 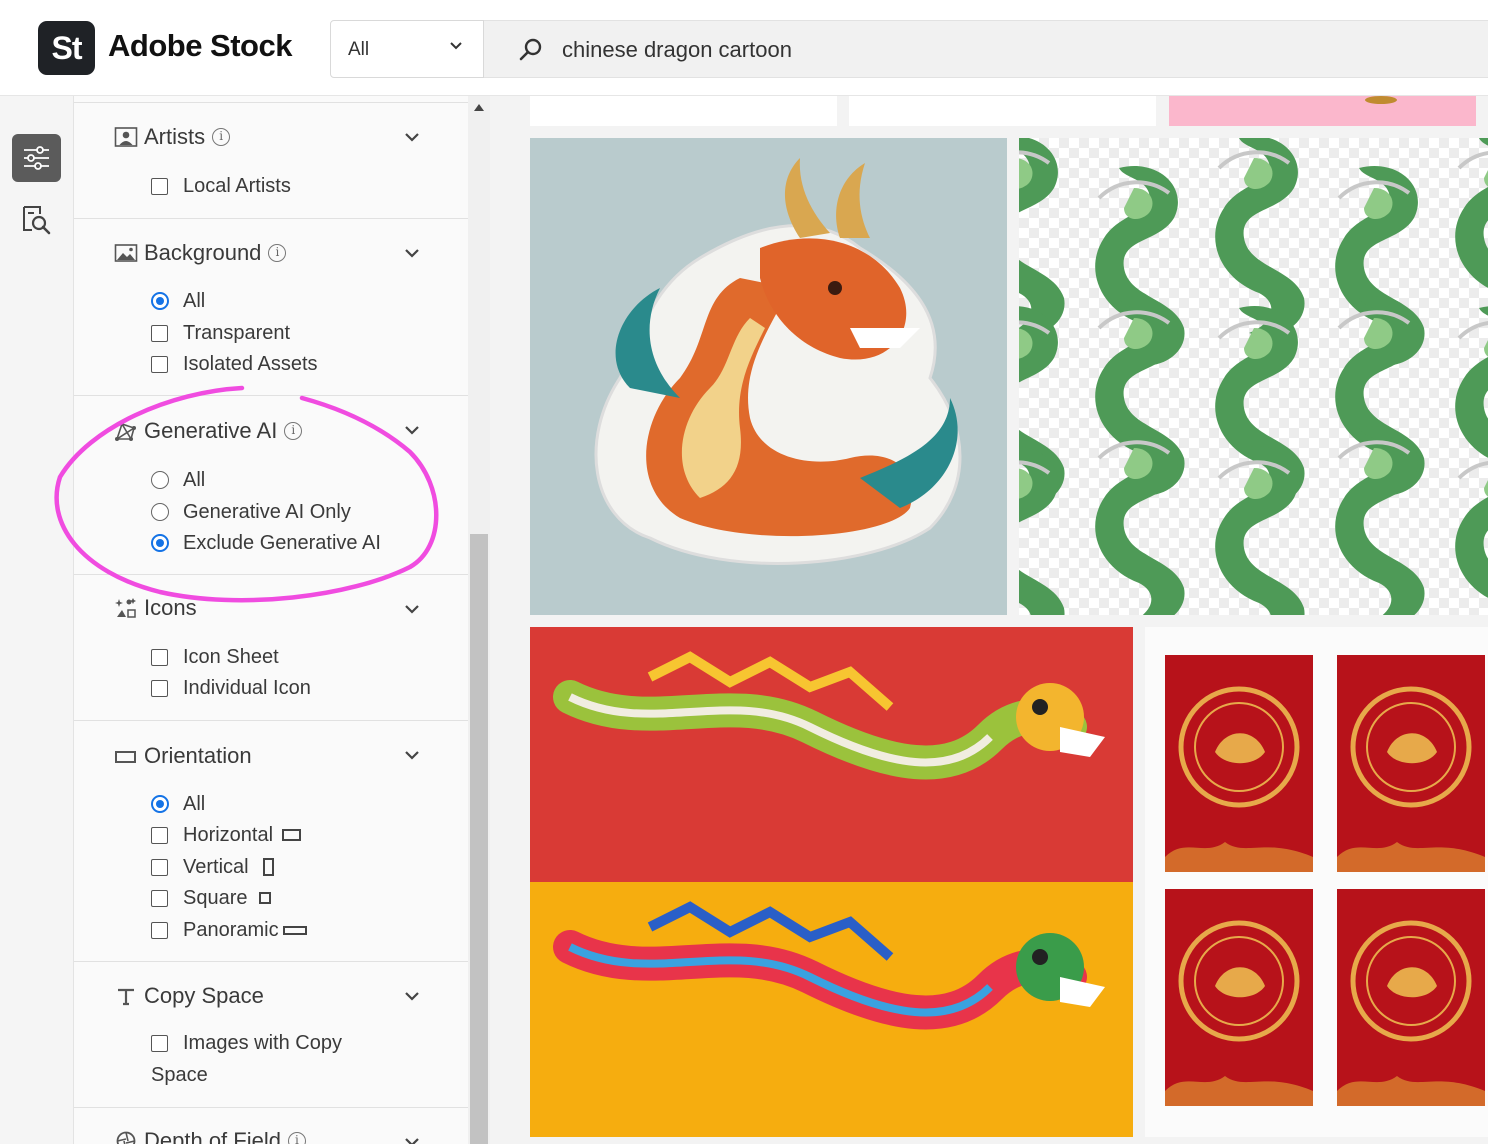 I want to click on checkbox-horizontal: Horizontal, so click(x=226, y=835).